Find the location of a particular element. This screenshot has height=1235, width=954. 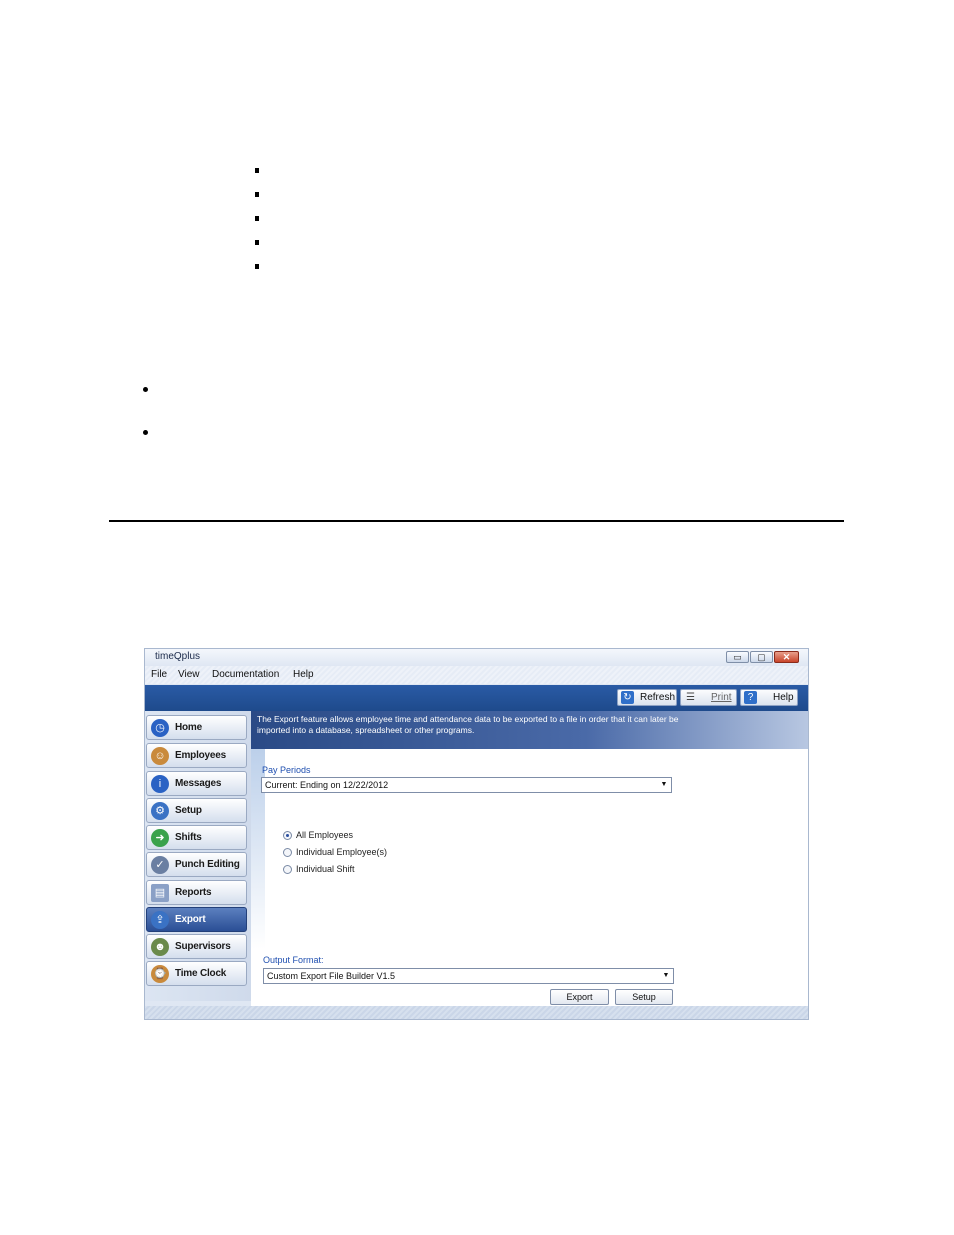

sidebar-item-shifts: ➜ Shifts is located at coordinates (196, 837).